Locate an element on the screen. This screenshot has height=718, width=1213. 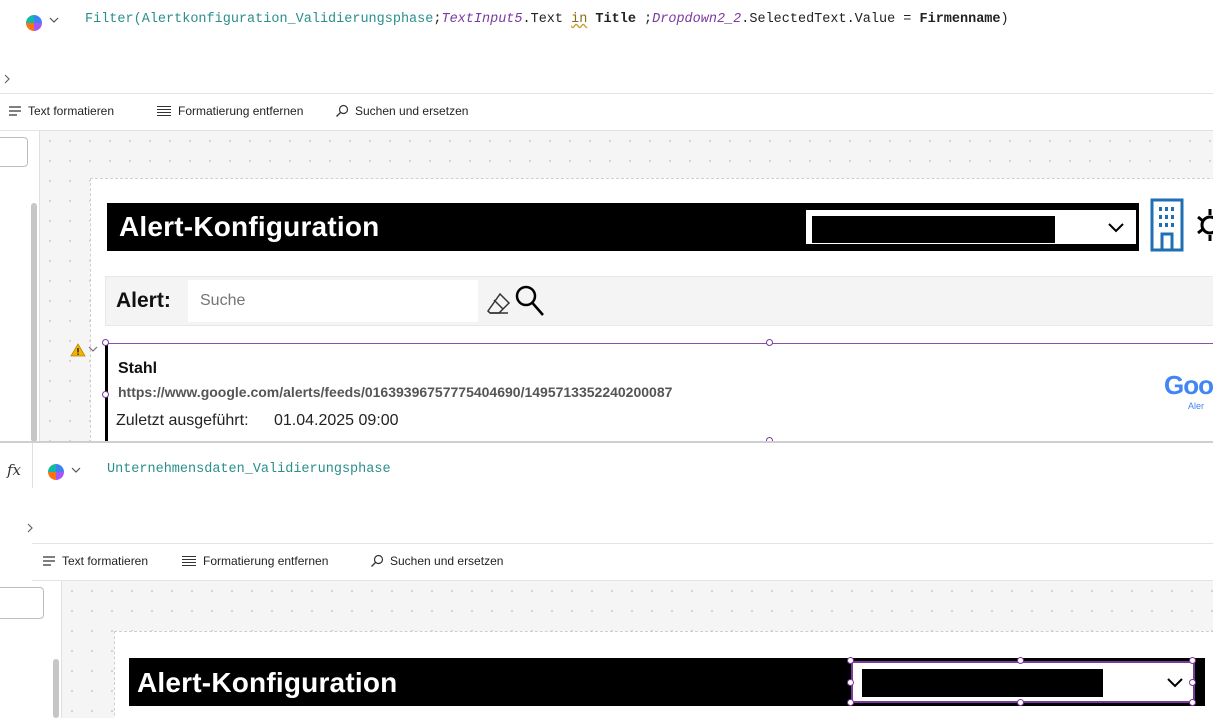
formula-close: ) is located at coordinates (1004, 19).